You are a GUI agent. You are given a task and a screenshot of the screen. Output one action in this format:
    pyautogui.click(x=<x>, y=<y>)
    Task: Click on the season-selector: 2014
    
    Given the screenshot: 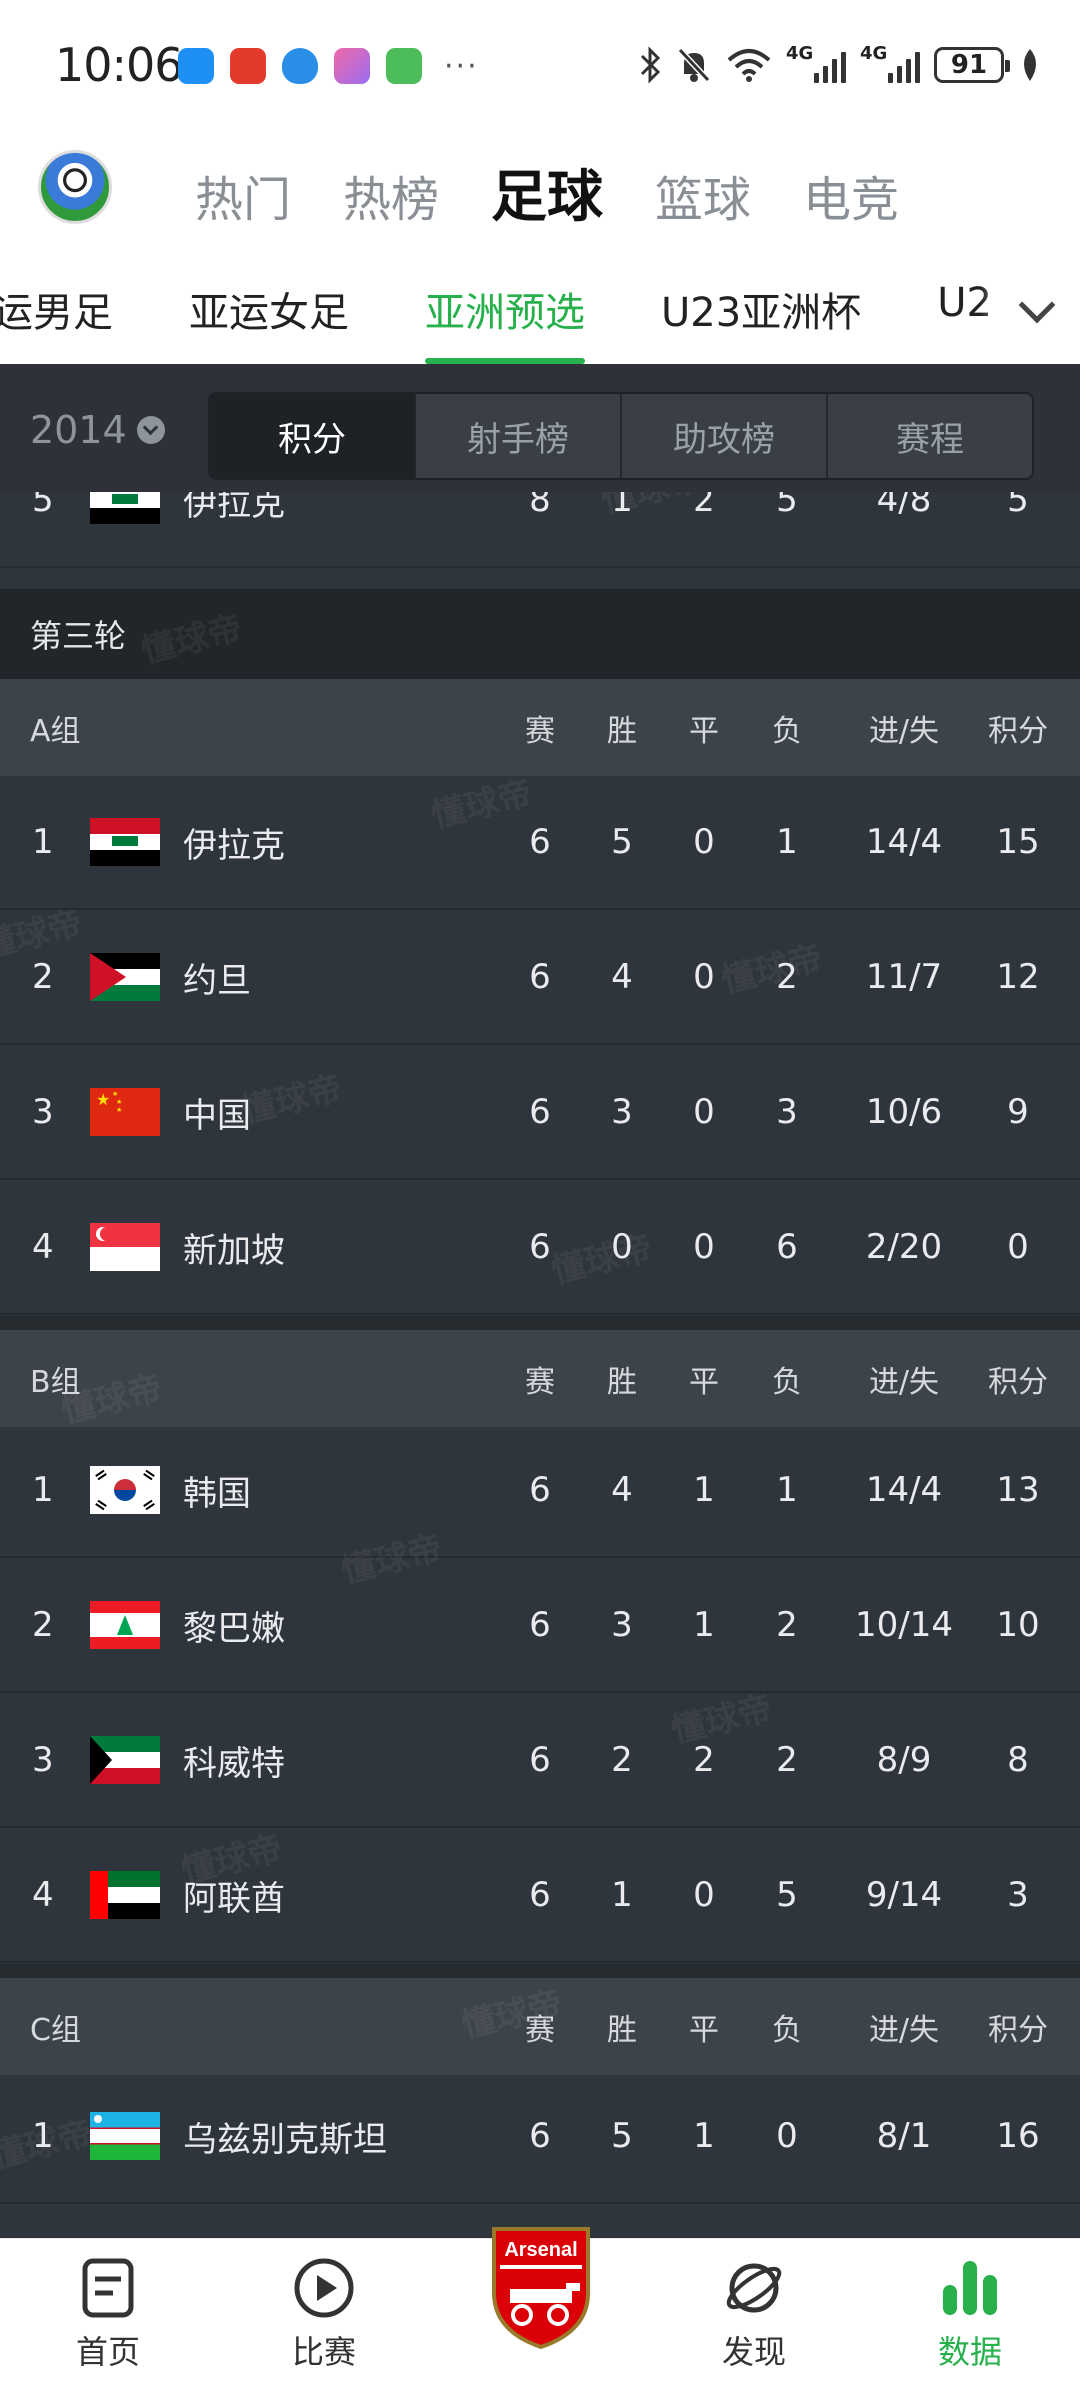 What is the action you would take?
    pyautogui.click(x=97, y=430)
    